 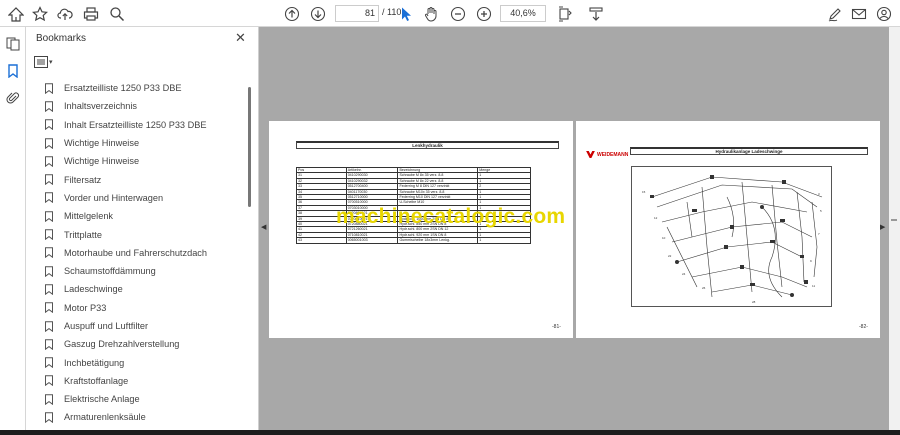 I want to click on bookmark-item: Schaumstoffdämmung, so click(x=144, y=271).